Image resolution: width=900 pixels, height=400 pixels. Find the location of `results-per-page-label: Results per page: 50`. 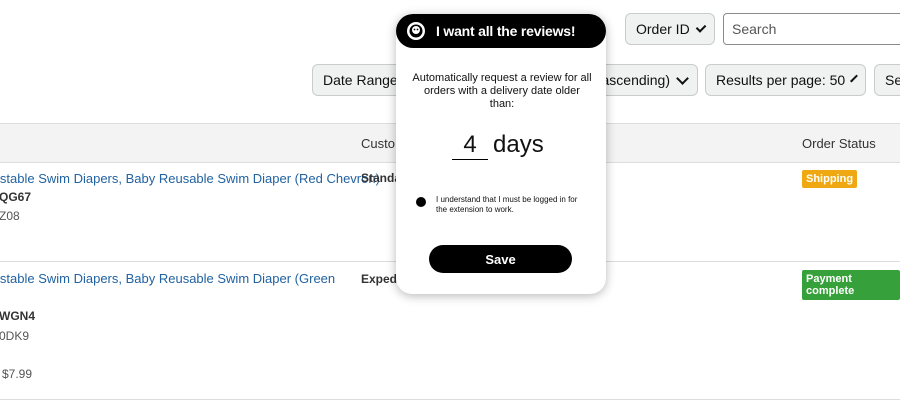

results-per-page-label: Results per page: 50 is located at coordinates (781, 80).